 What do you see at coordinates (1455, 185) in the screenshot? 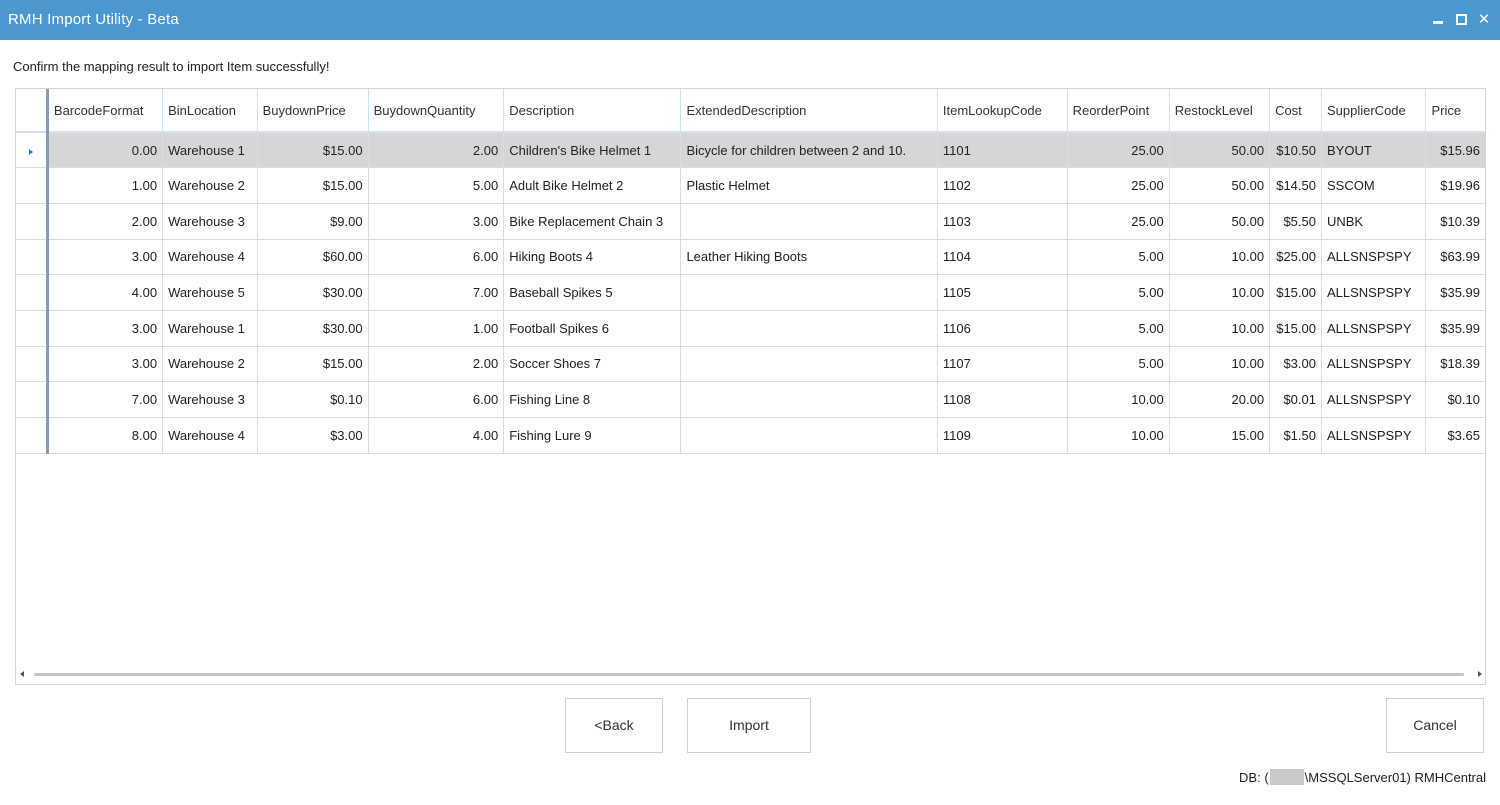
I see `table-cell: $19.96` at bounding box center [1455, 185].